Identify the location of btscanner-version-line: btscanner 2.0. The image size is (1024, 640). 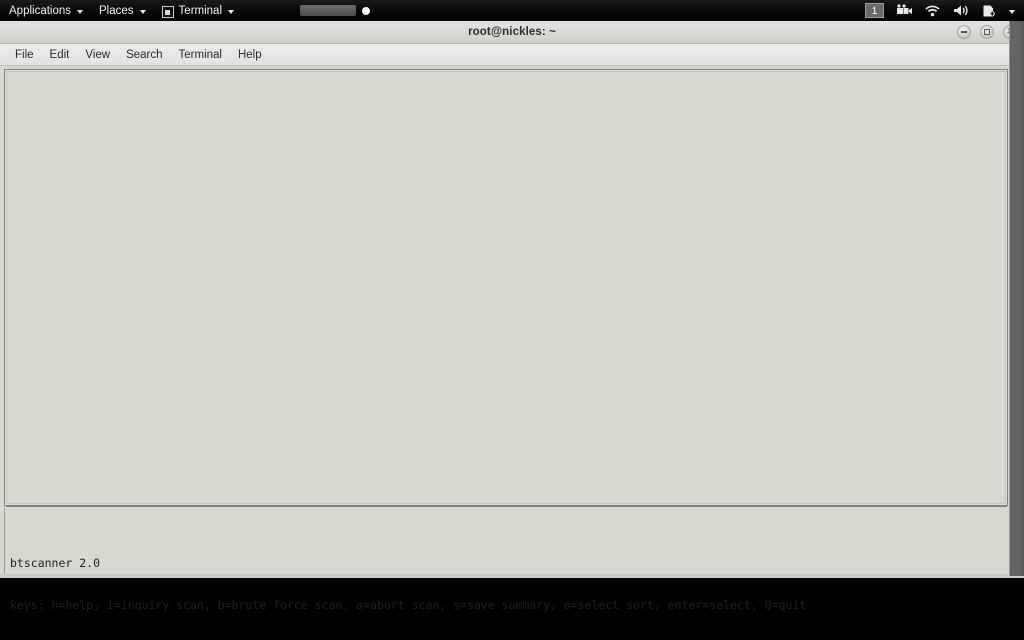
(55, 563).